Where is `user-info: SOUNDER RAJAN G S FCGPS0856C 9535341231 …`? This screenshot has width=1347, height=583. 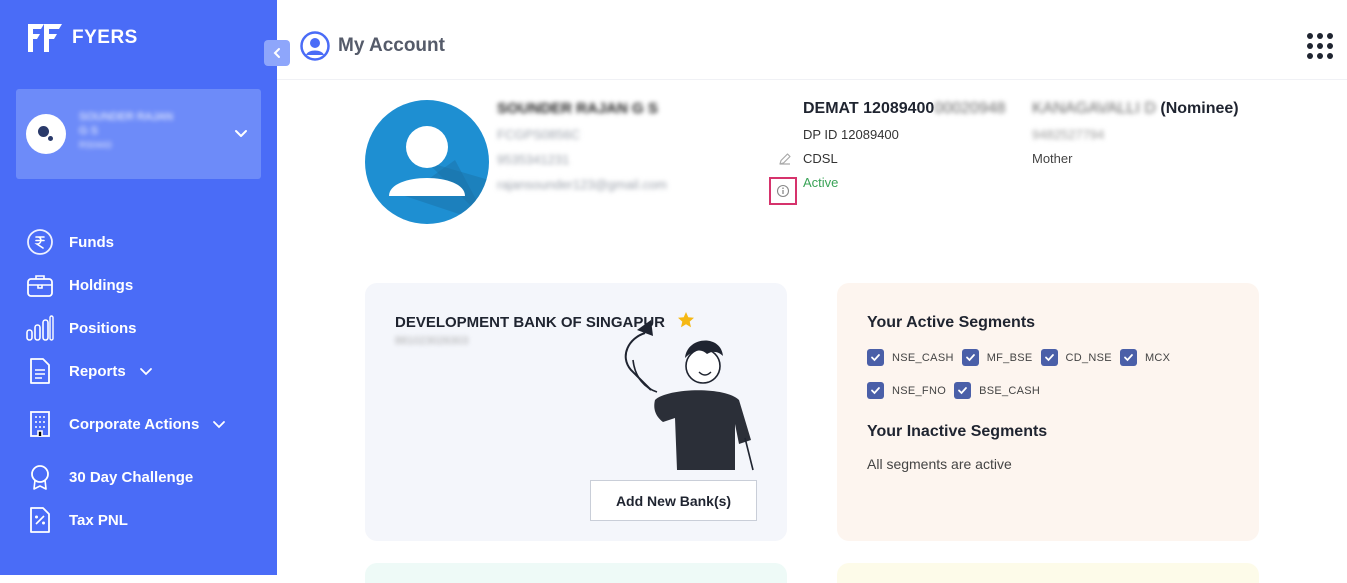 user-info: SOUNDER RAJAN G S FCGPS0856C 9535341231 … is located at coordinates (582, 146).